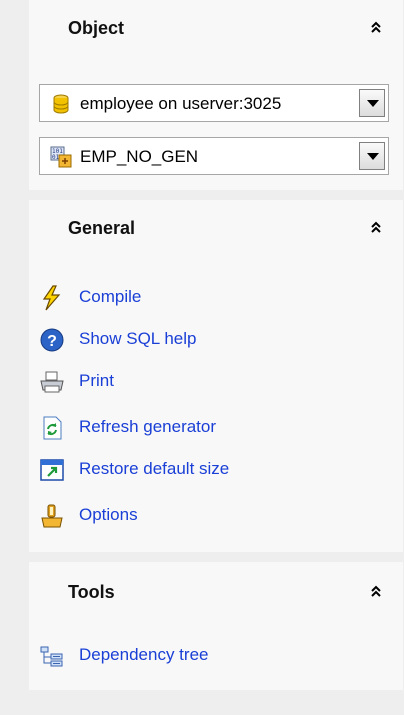  What do you see at coordinates (96, 28) in the screenshot?
I see `object-panel-title: Object` at bounding box center [96, 28].